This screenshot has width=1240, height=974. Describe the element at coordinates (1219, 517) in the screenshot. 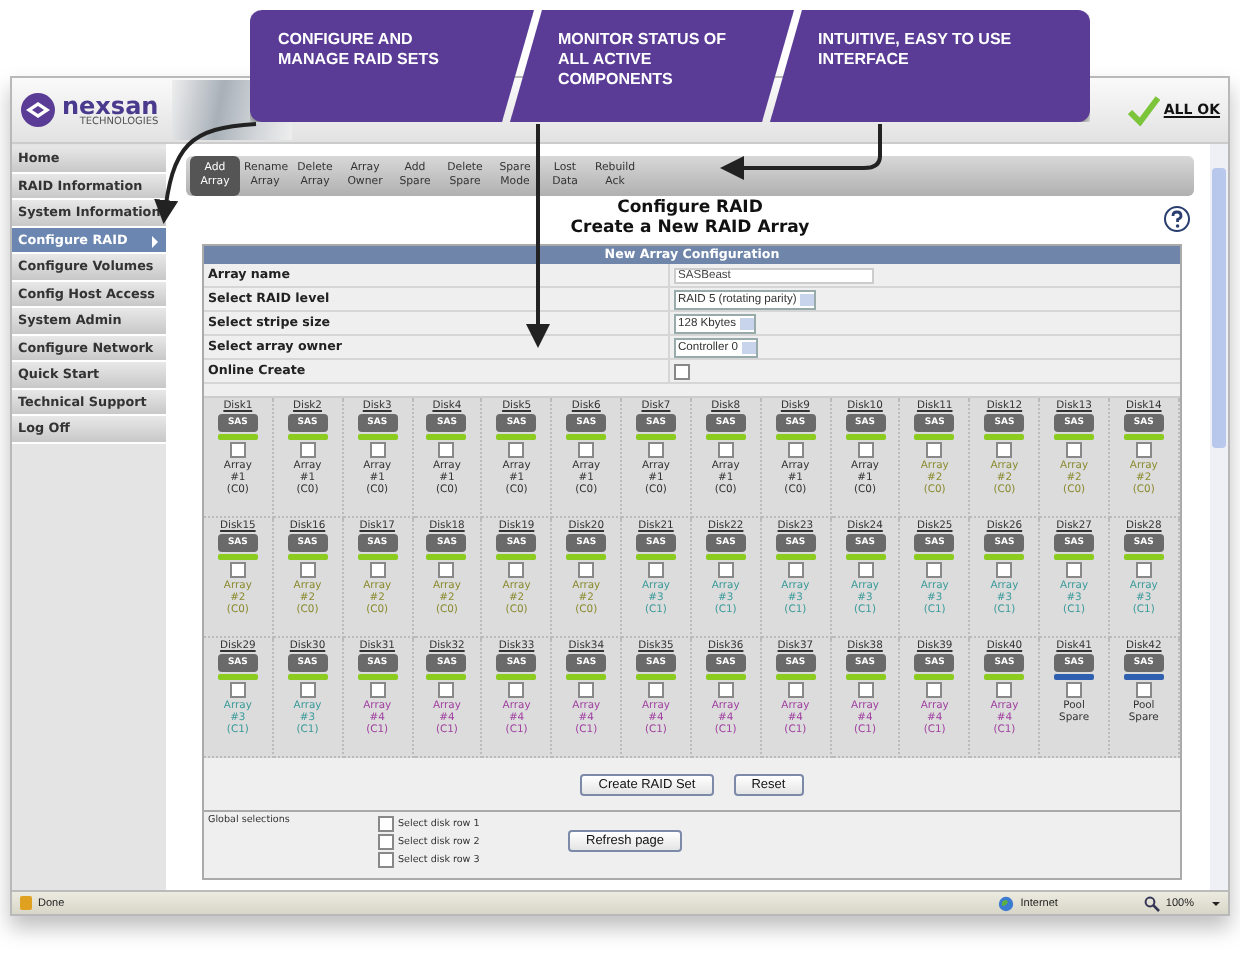

I see `scrollbar` at that location.